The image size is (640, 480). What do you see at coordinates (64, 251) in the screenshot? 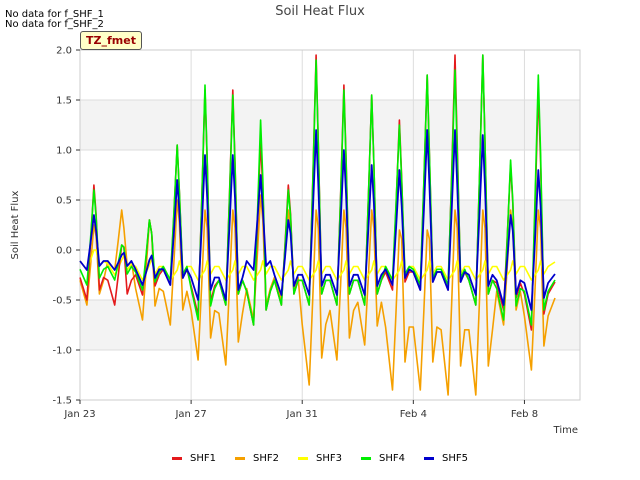
I see `y-tick-label: 0.0` at bounding box center [64, 251].